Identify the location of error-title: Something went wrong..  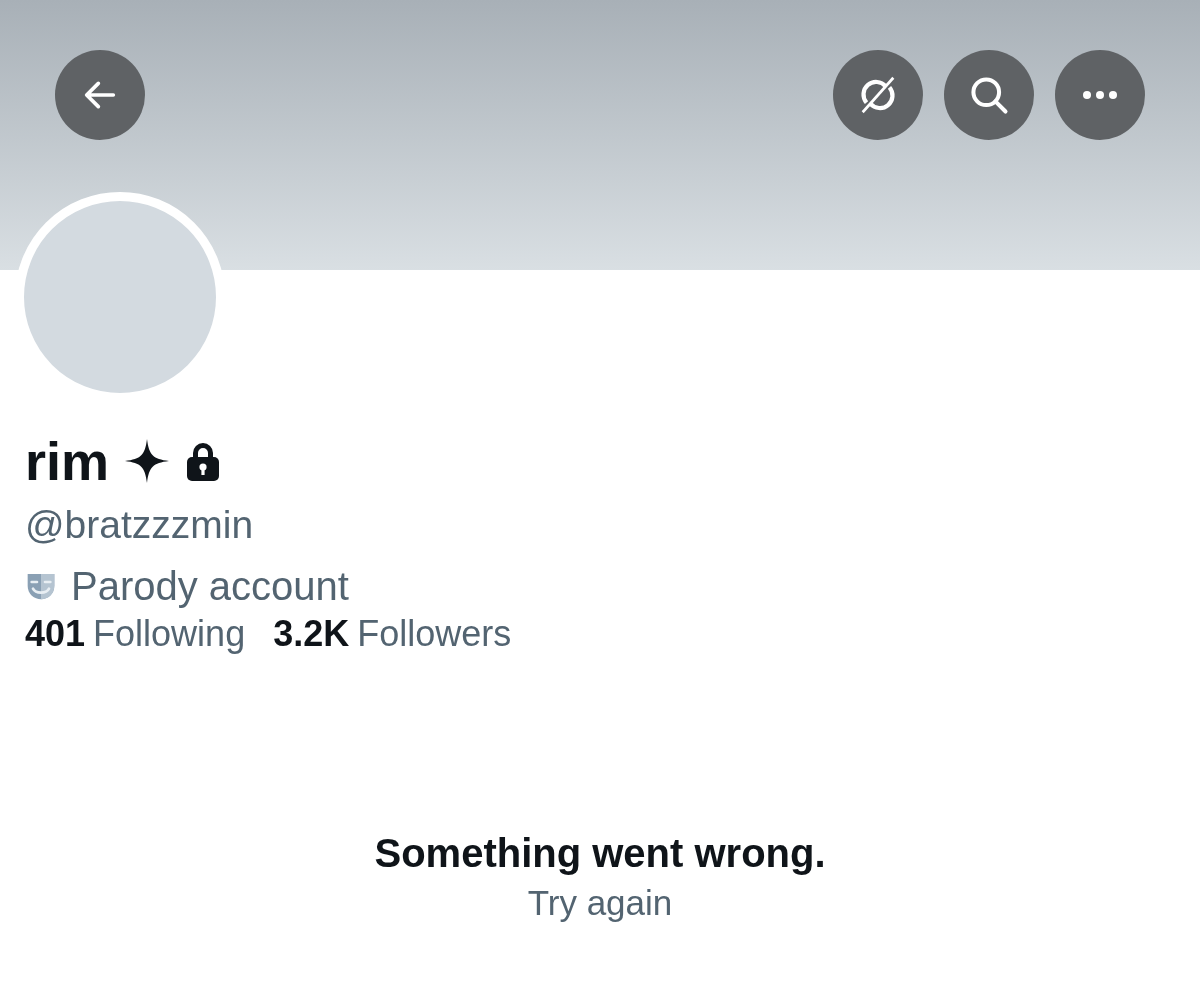
(600, 853).